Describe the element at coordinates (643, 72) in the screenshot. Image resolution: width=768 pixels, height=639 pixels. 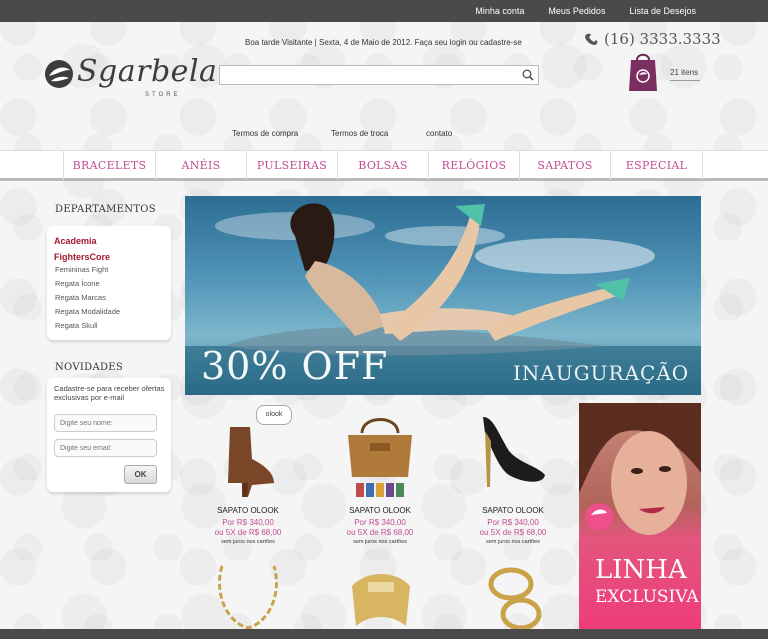
I see `shopping-bag-icon` at that location.